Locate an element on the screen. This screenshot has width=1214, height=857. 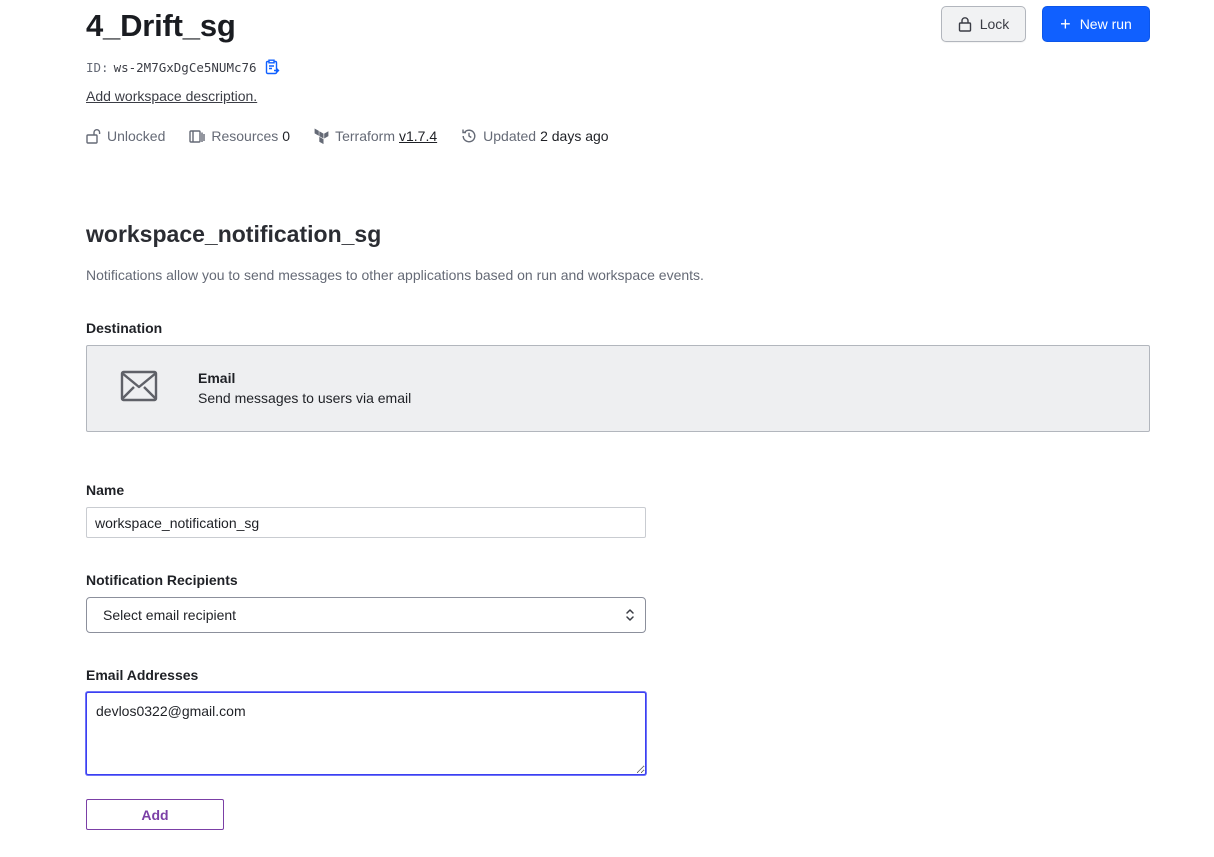
lock-icon is located at coordinates (964, 24).